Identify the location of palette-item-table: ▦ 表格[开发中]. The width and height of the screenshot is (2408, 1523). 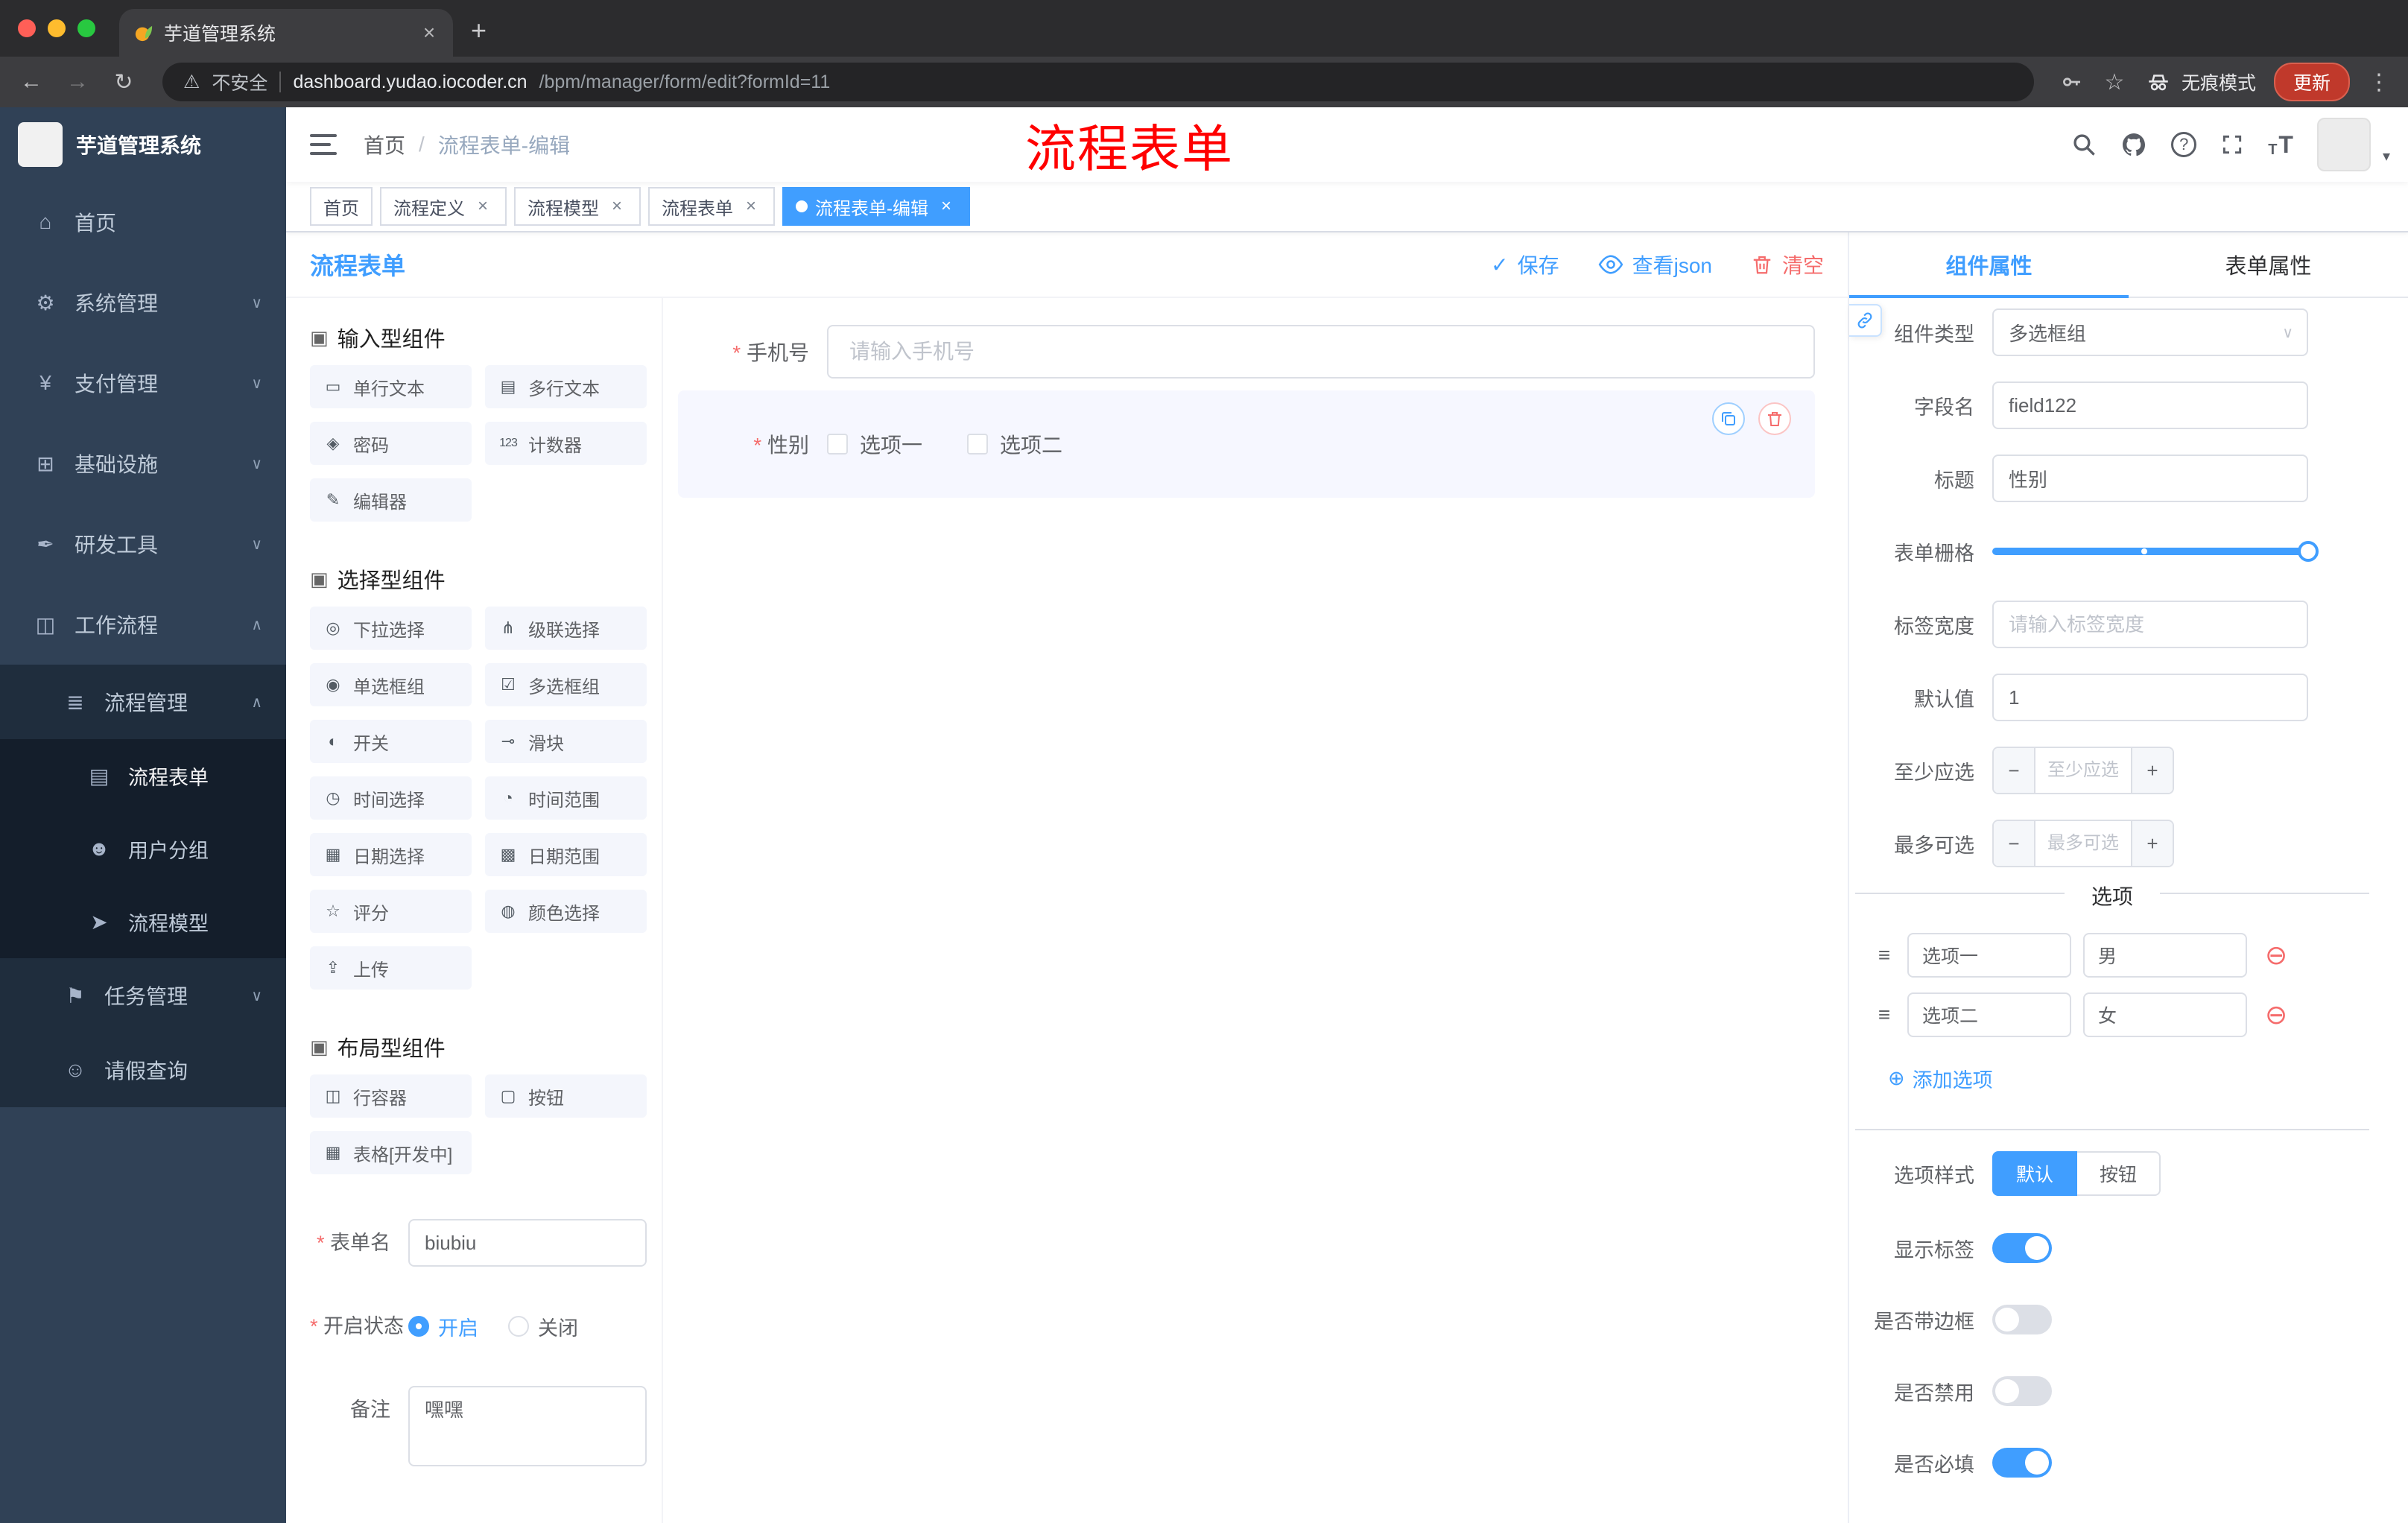
(391, 1152).